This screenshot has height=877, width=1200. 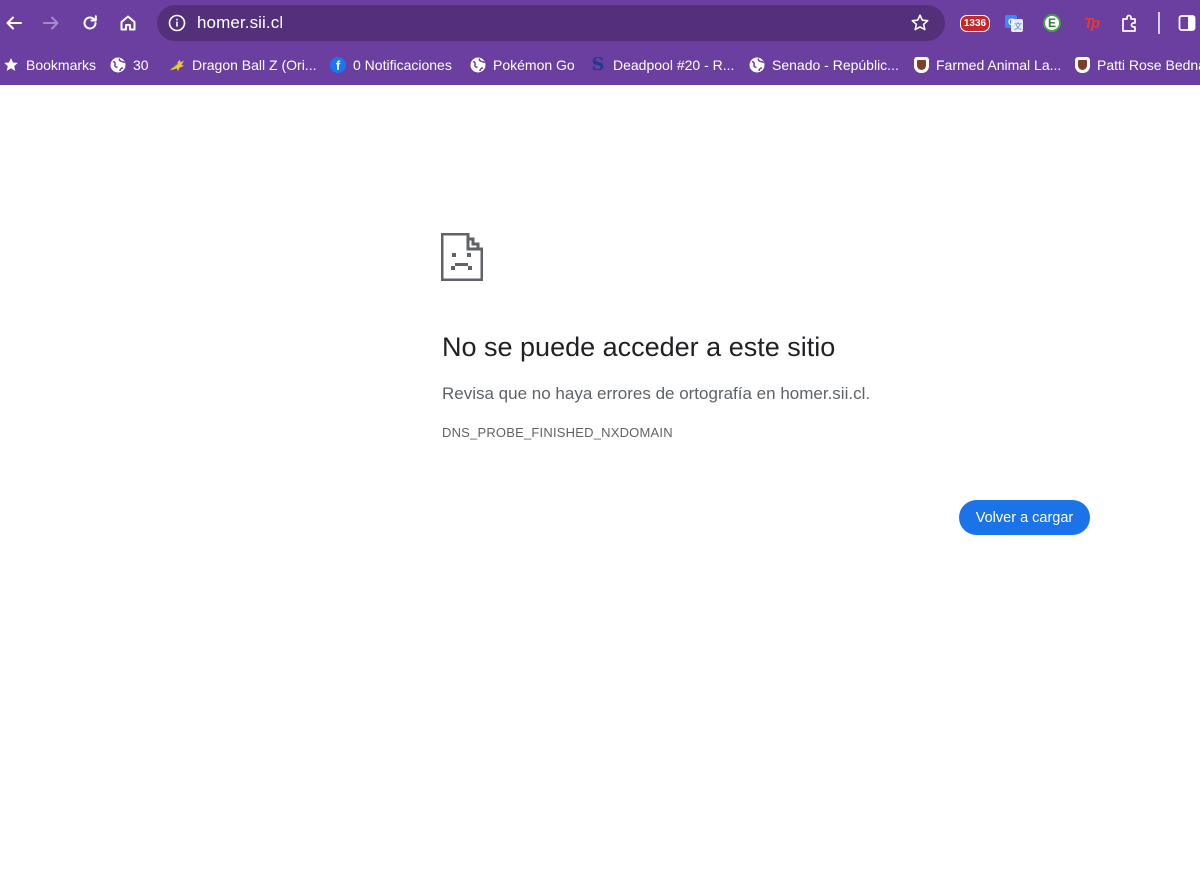 I want to click on extensions-puzzle-icon, so click(x=1130, y=23).